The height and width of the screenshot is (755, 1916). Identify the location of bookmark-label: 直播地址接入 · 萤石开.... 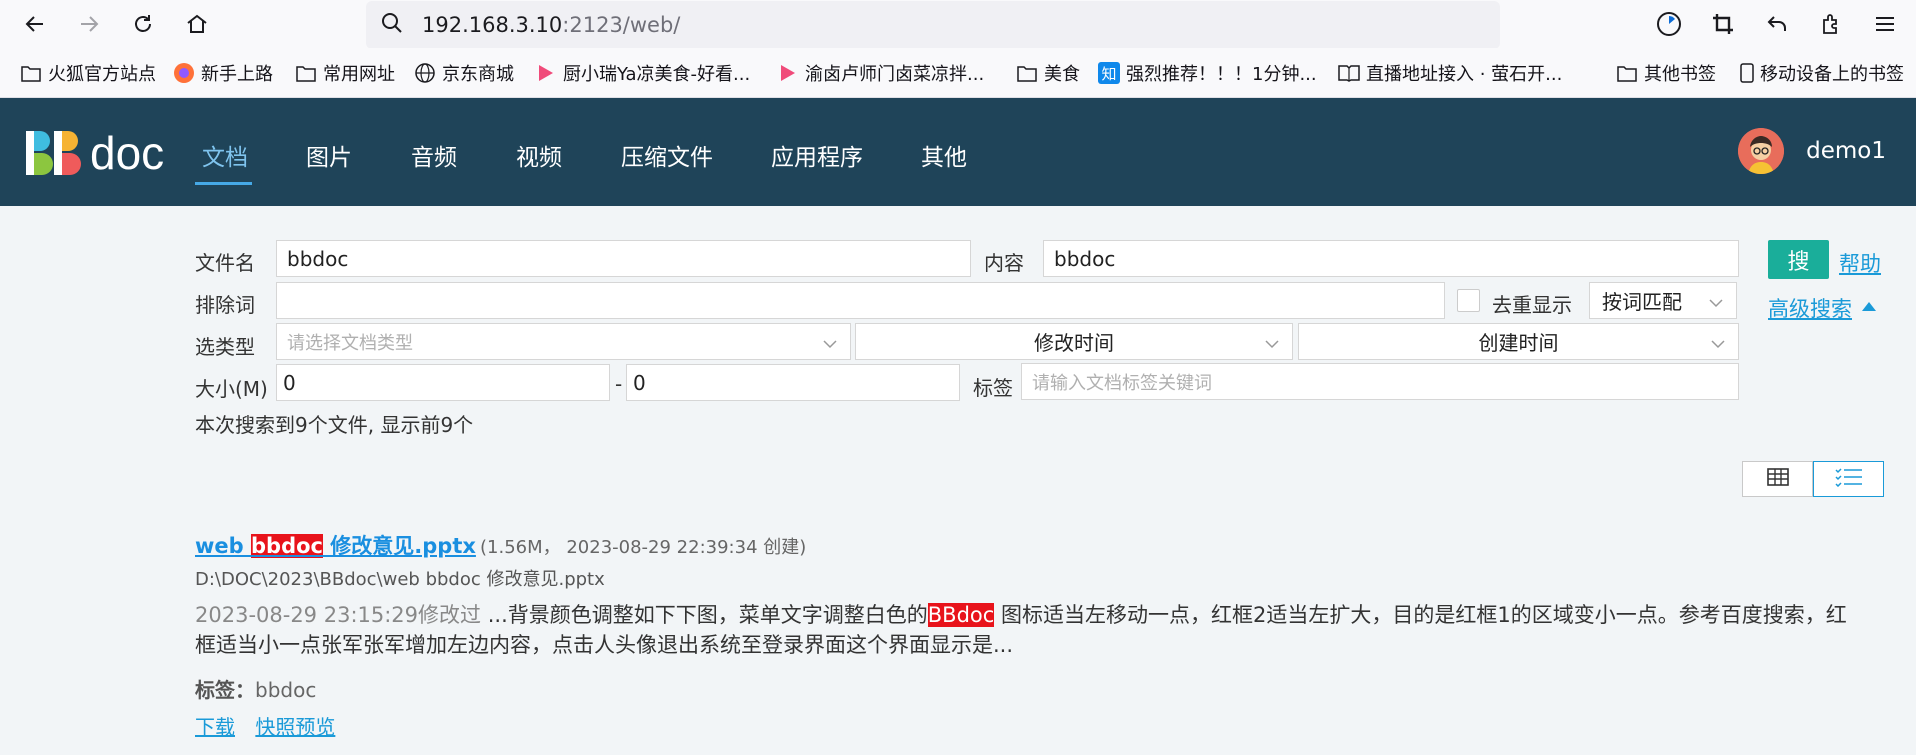
(1464, 74).